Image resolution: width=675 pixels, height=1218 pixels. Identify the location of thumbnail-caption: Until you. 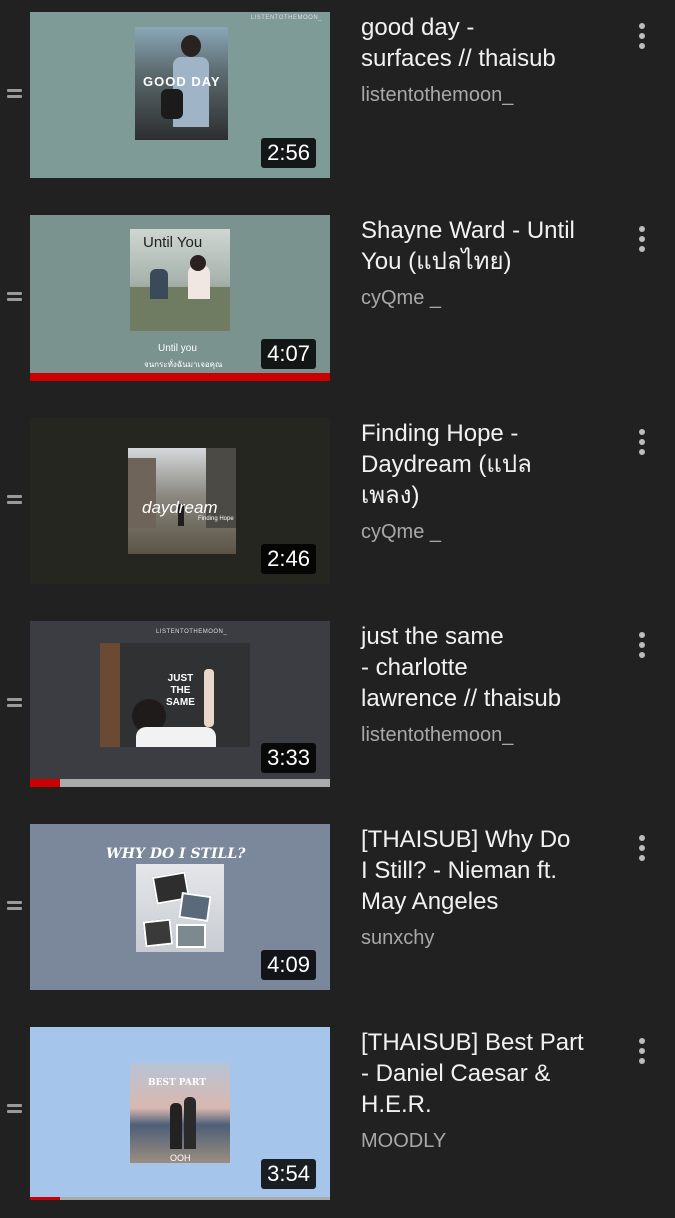
(177, 348).